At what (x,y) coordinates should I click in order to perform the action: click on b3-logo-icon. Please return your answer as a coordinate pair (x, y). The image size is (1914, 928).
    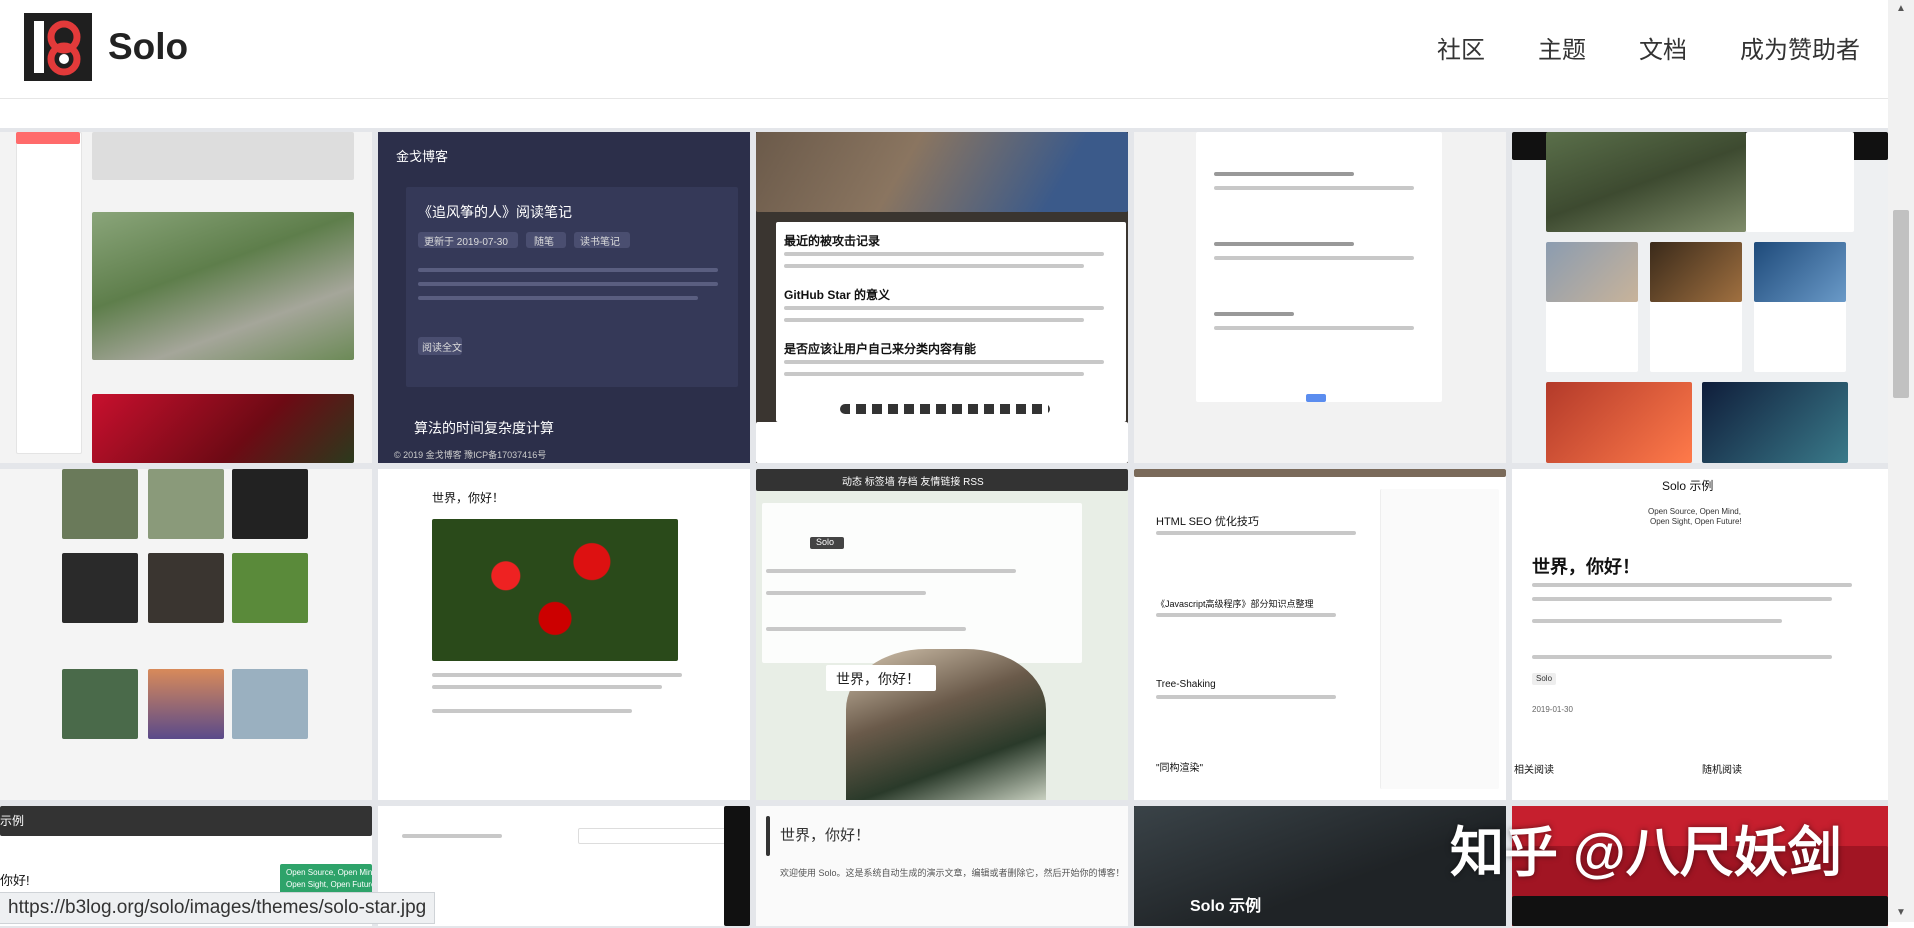
    Looking at the image, I should click on (58, 47).